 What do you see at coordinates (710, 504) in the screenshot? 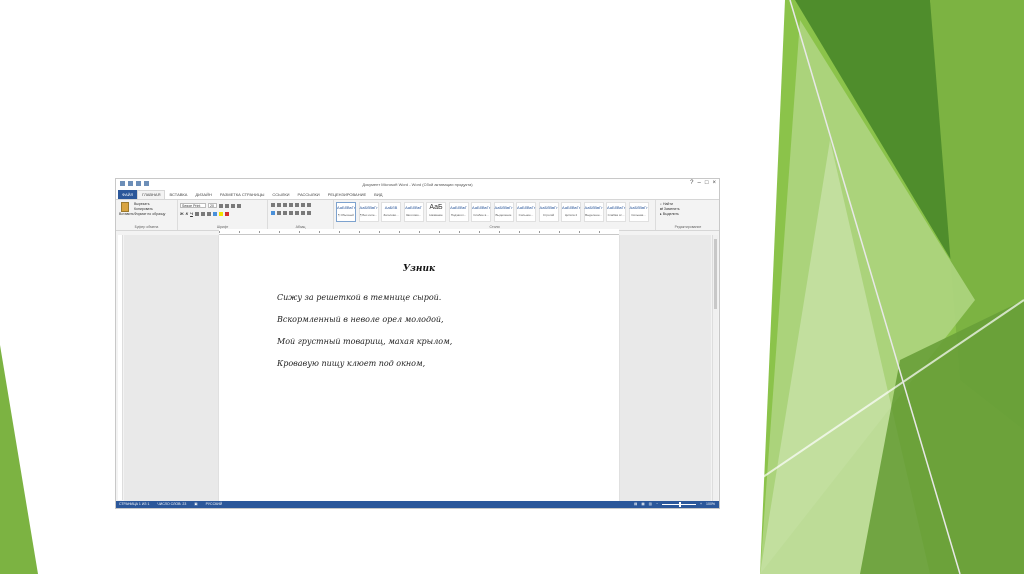
I see `zoom-level: 100%` at bounding box center [710, 504].